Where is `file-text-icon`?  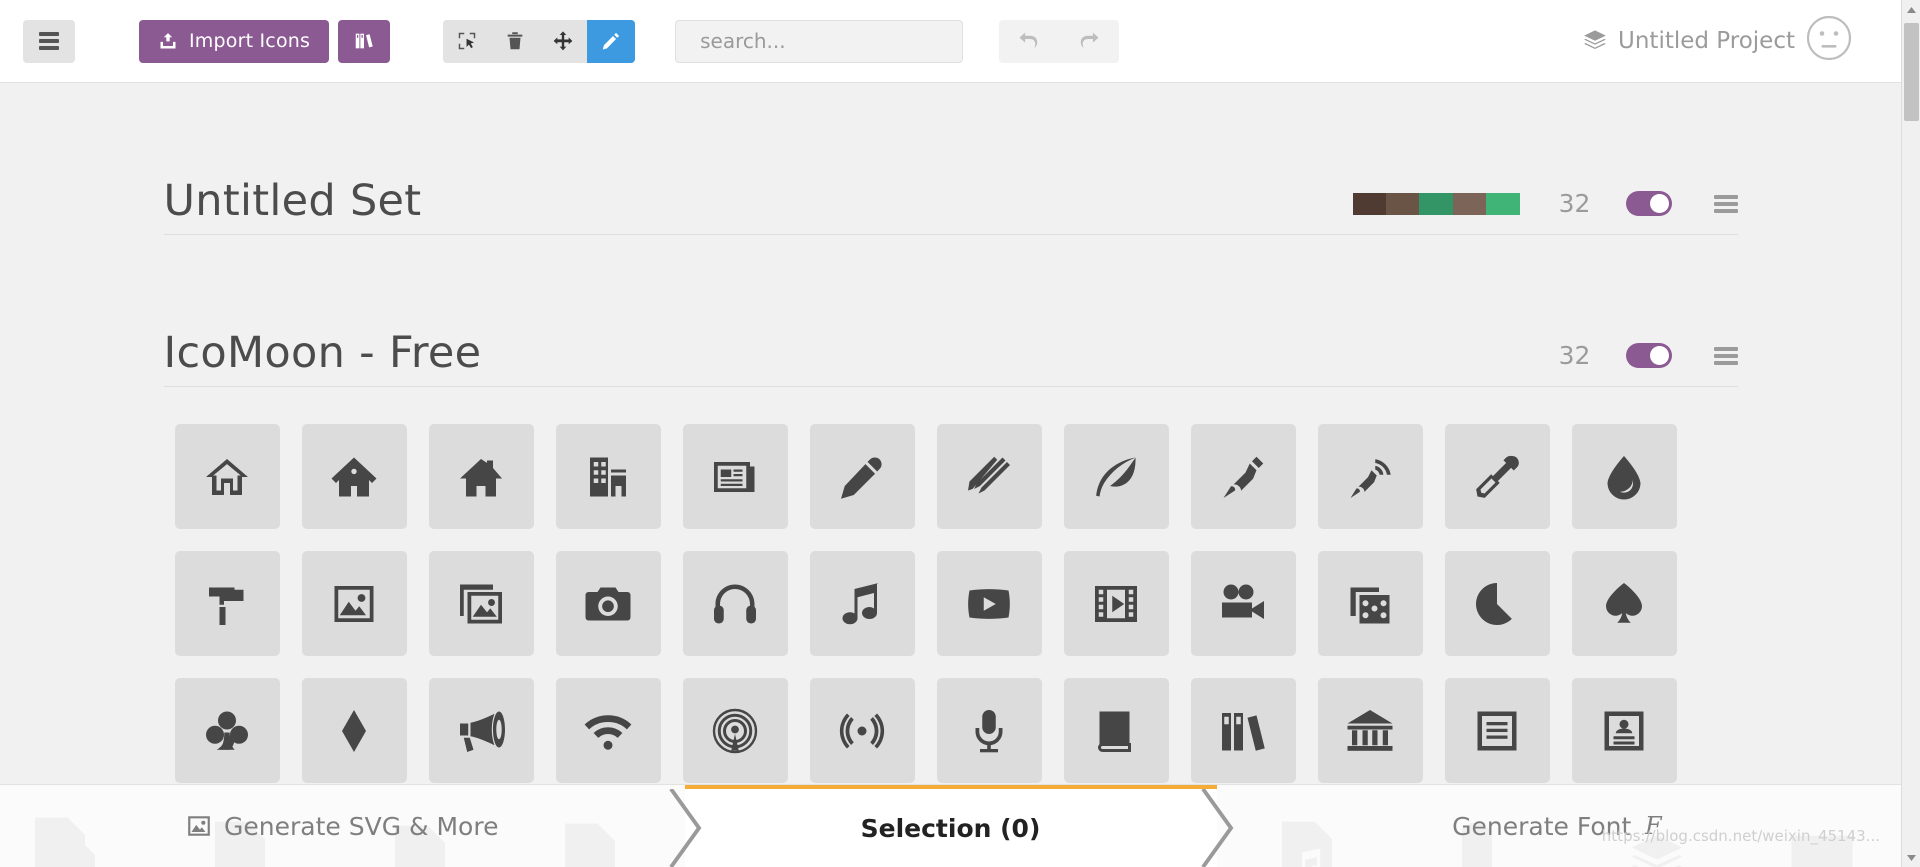 file-text-icon is located at coordinates (1497, 731).